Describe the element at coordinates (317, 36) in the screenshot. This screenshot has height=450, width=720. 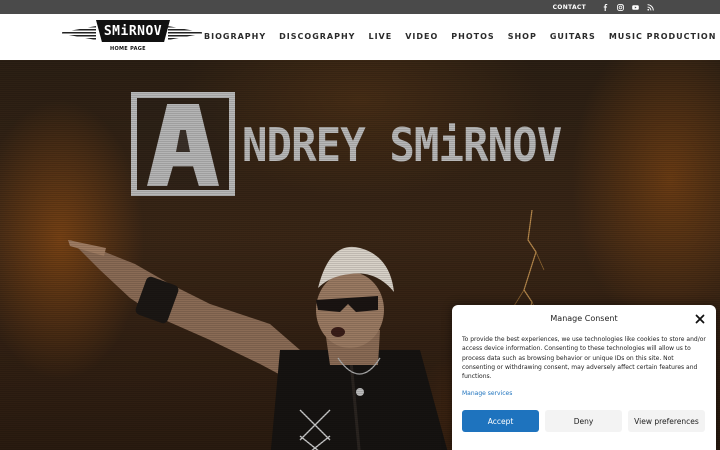
I see `nav-discography: DISCOGRAPHY` at that location.